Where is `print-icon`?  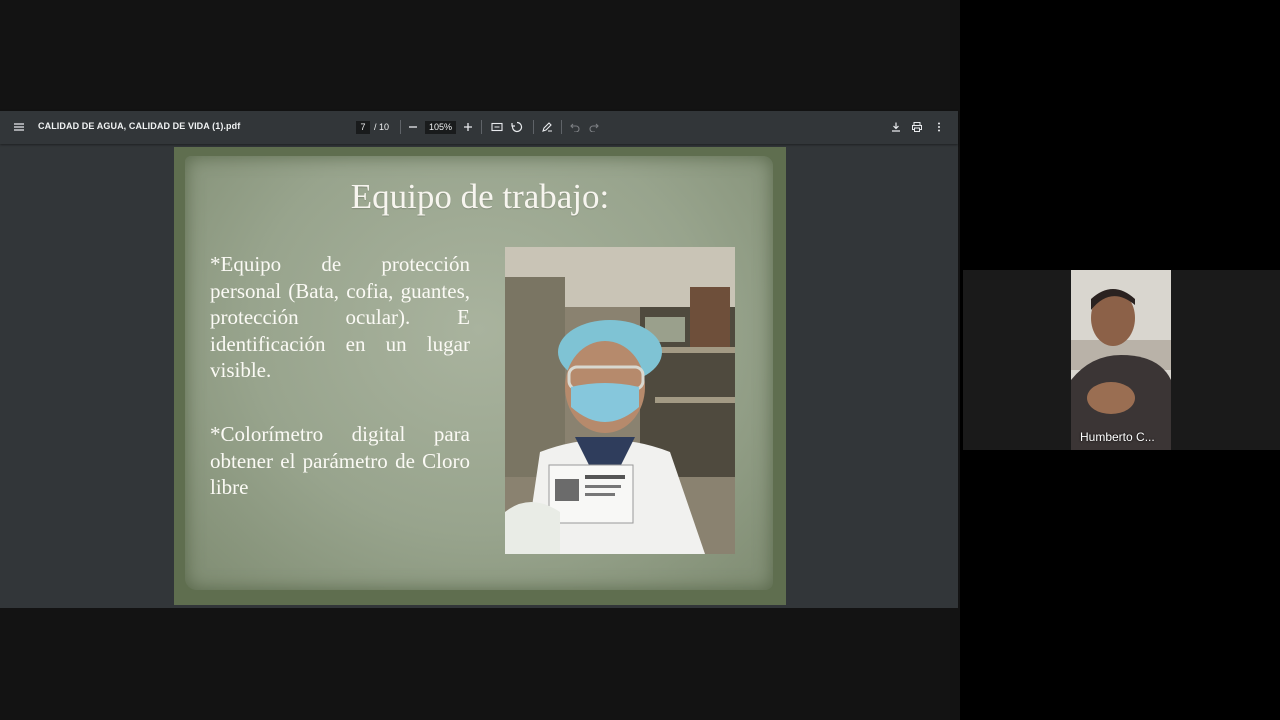 print-icon is located at coordinates (917, 127).